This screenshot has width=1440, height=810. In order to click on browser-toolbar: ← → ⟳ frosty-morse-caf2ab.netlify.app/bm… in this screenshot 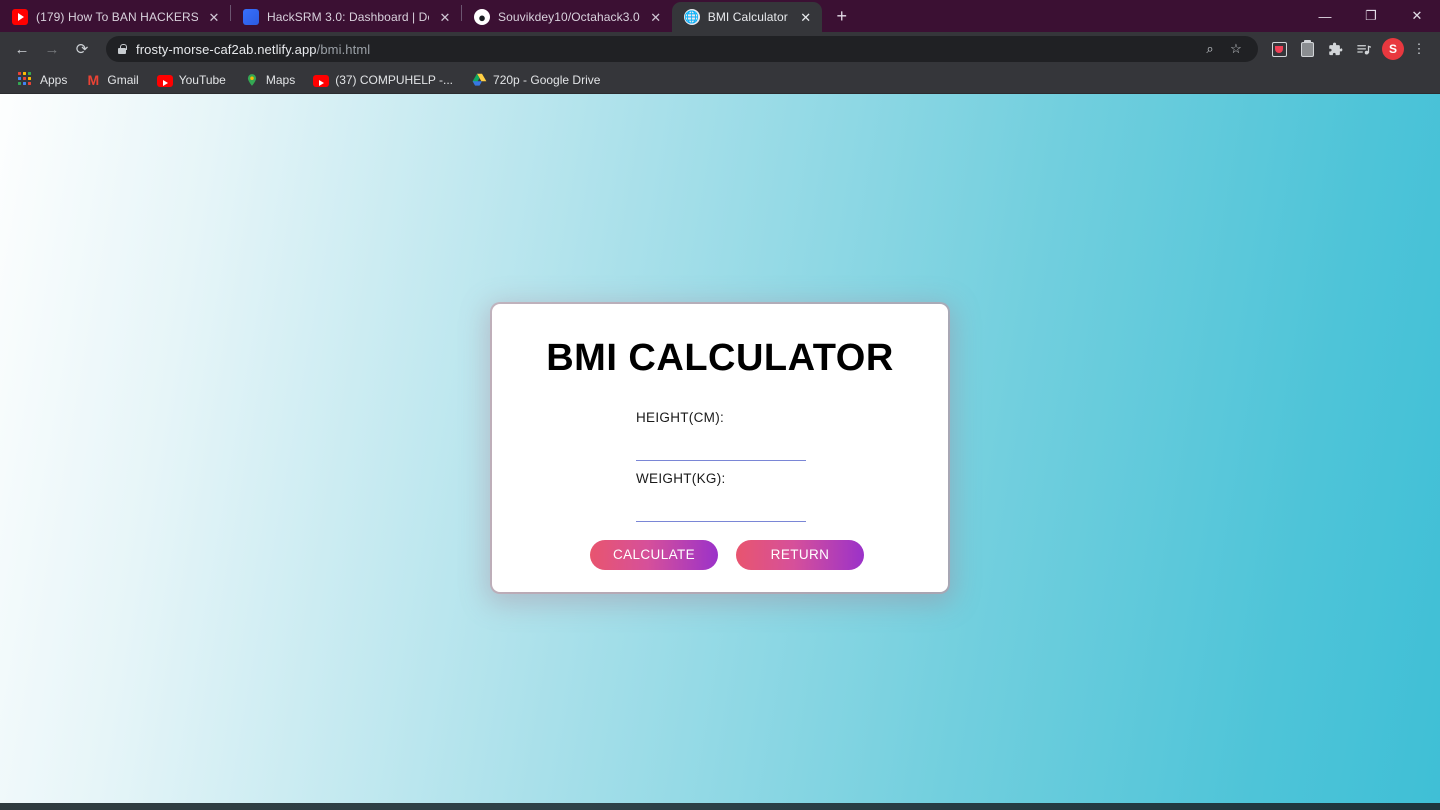, I will do `click(720, 49)`.